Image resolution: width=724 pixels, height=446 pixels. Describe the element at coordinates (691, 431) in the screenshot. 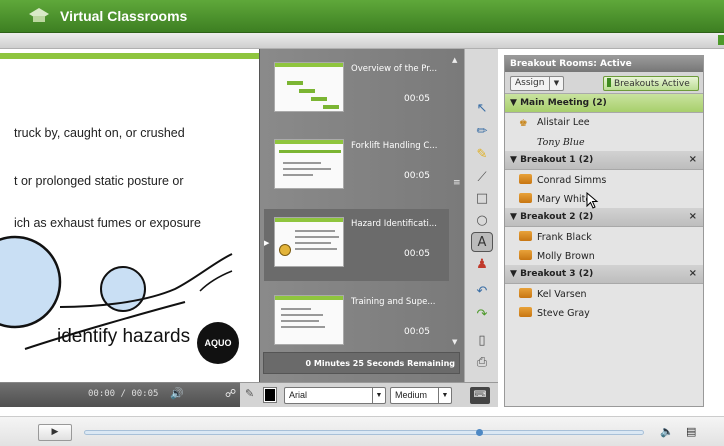

I see `captions-icon: ▤` at that location.